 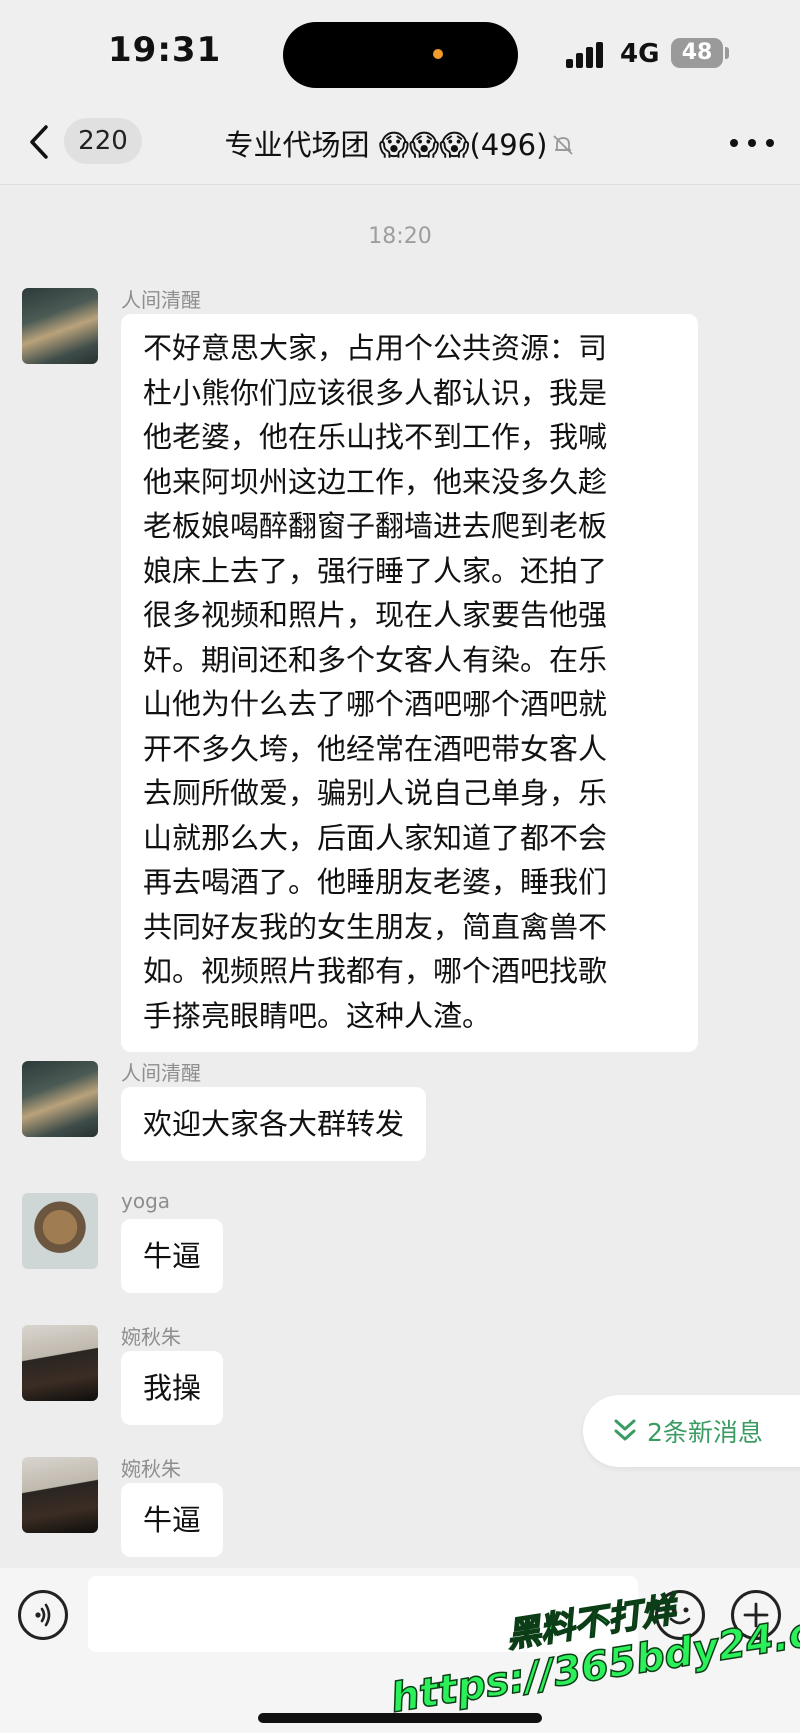 What do you see at coordinates (375, 348) in the screenshot?
I see `message-line: 不好意思大家，占用个公共资源：司` at bounding box center [375, 348].